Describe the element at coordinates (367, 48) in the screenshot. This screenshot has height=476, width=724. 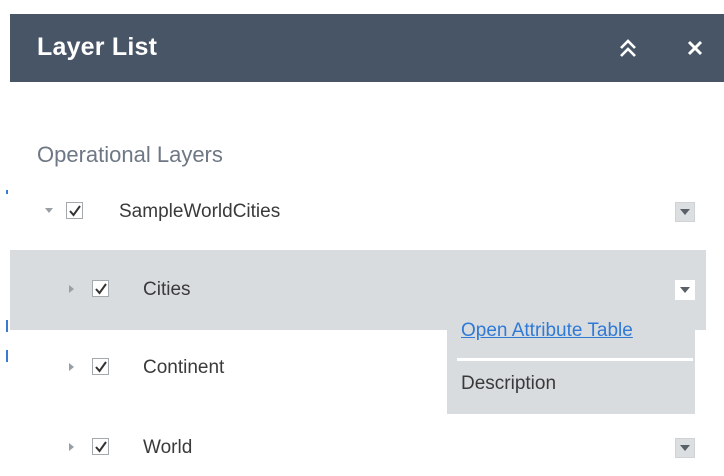
I see `panel-title-bar: Layer List` at that location.